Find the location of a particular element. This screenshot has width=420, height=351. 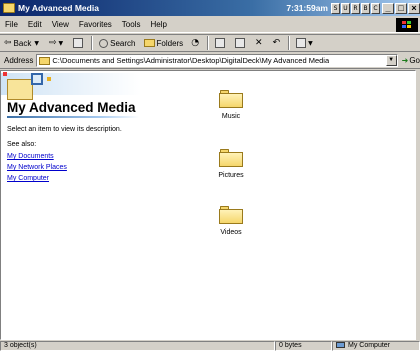

close-button: × is located at coordinates (414, 8).